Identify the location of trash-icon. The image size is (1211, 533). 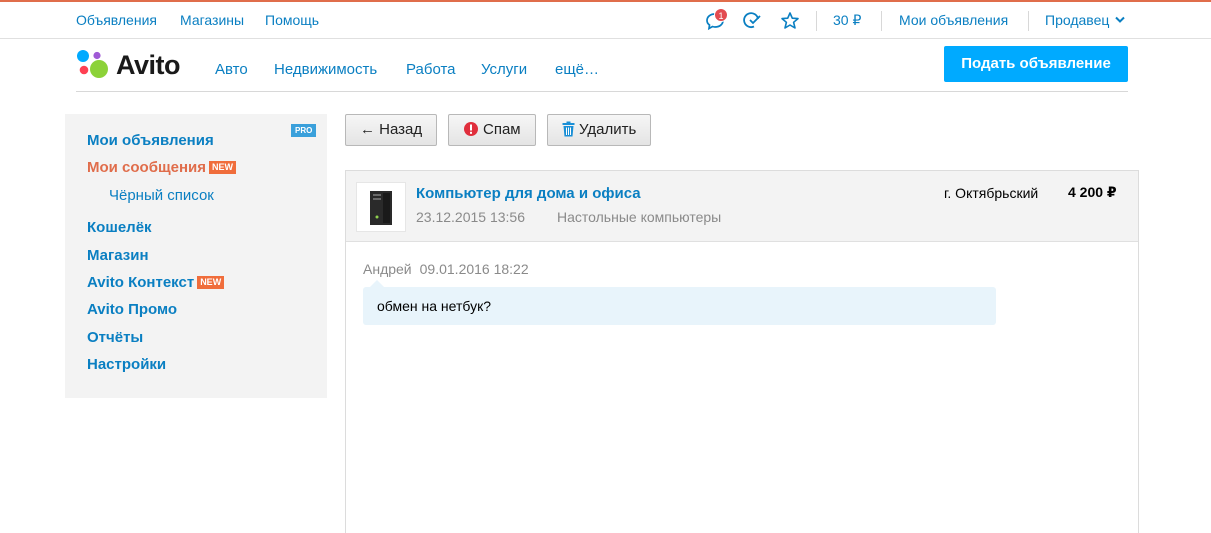
(568, 129).